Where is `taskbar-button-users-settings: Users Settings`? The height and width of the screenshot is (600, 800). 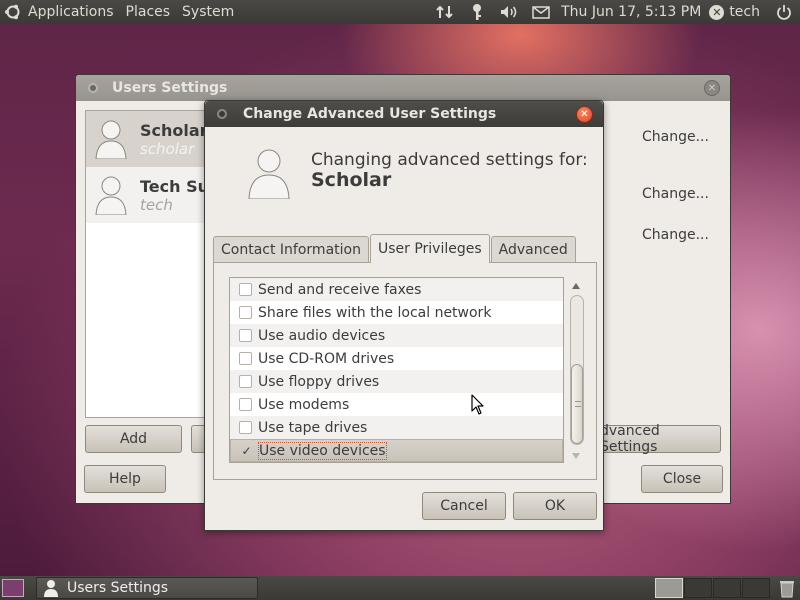
taskbar-button-users-settings: Users Settings is located at coordinates (147, 588).